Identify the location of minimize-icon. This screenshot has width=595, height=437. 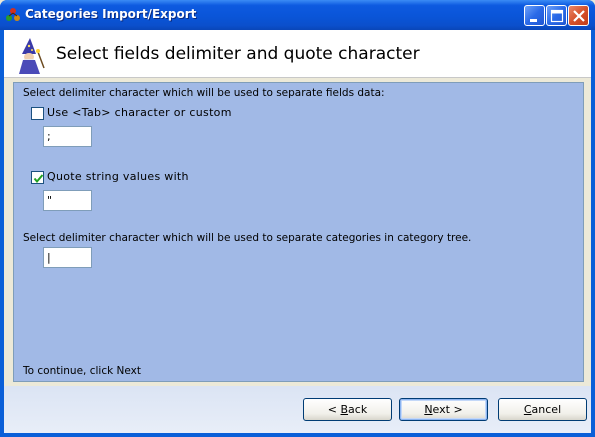
(533, 20).